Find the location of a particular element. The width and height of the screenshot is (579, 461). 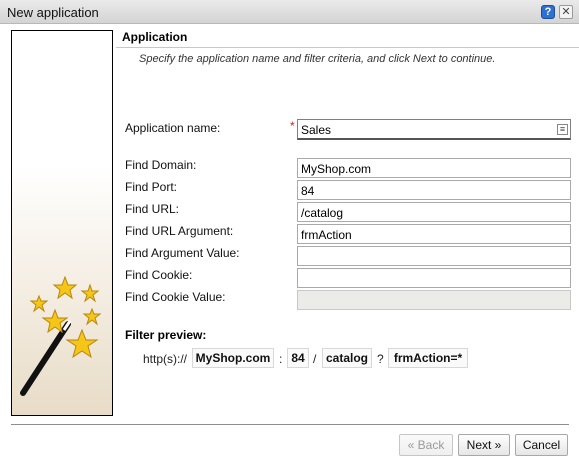

find-url-argument-input: frmAction is located at coordinates (434, 234).